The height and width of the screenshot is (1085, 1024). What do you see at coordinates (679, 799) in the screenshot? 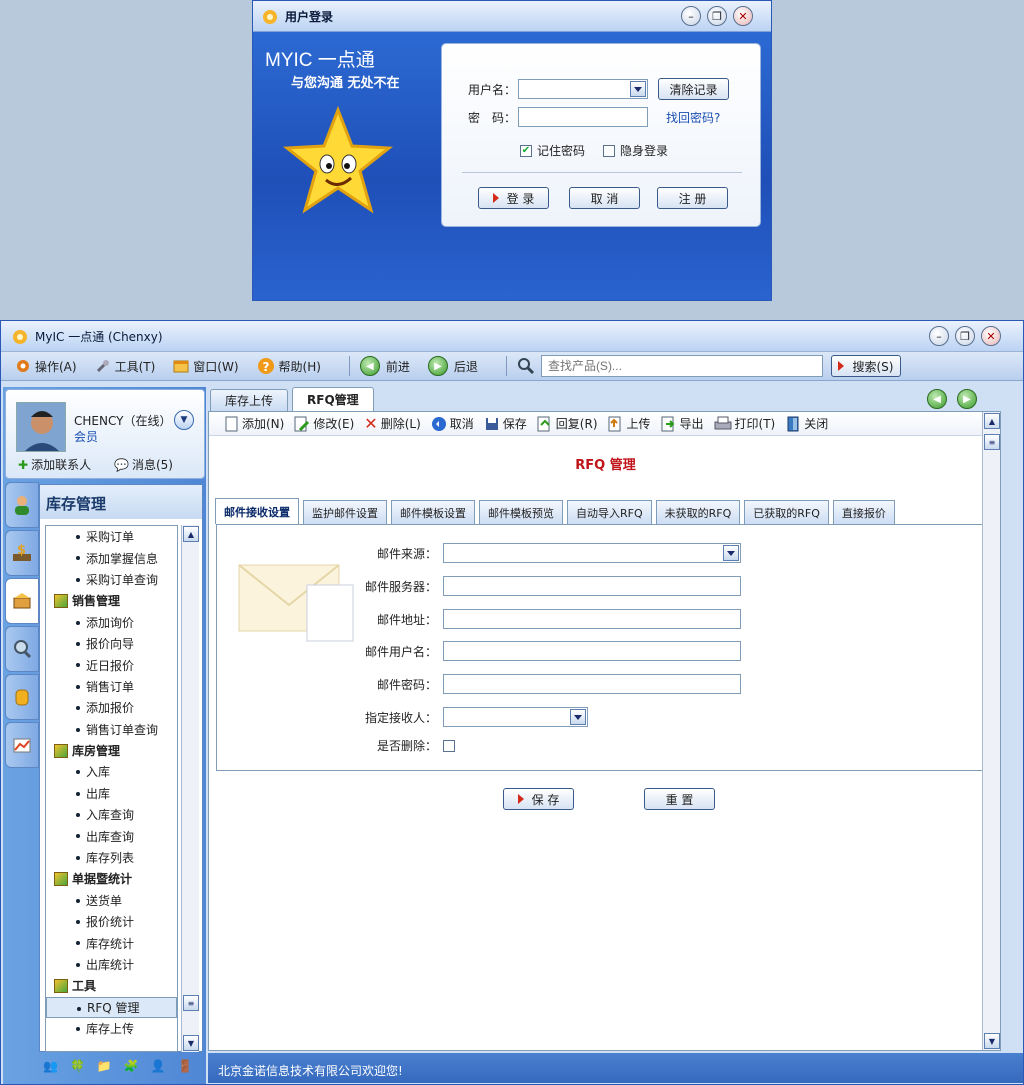
I see `reset-button: 重 置` at bounding box center [679, 799].